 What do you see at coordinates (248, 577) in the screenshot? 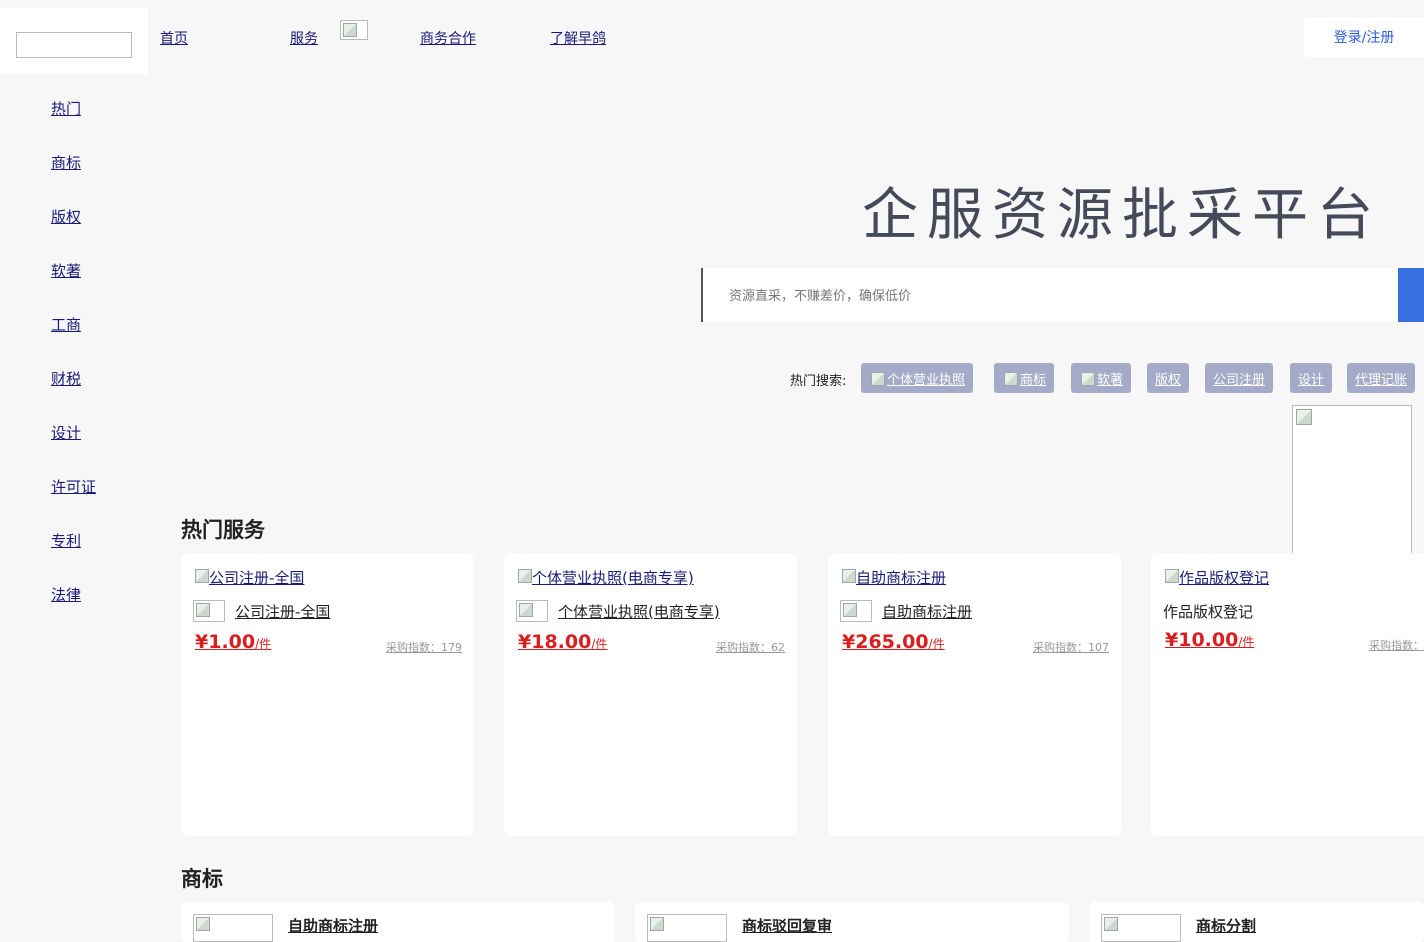
I see `card-image-link: 公司注册-全国` at bounding box center [248, 577].